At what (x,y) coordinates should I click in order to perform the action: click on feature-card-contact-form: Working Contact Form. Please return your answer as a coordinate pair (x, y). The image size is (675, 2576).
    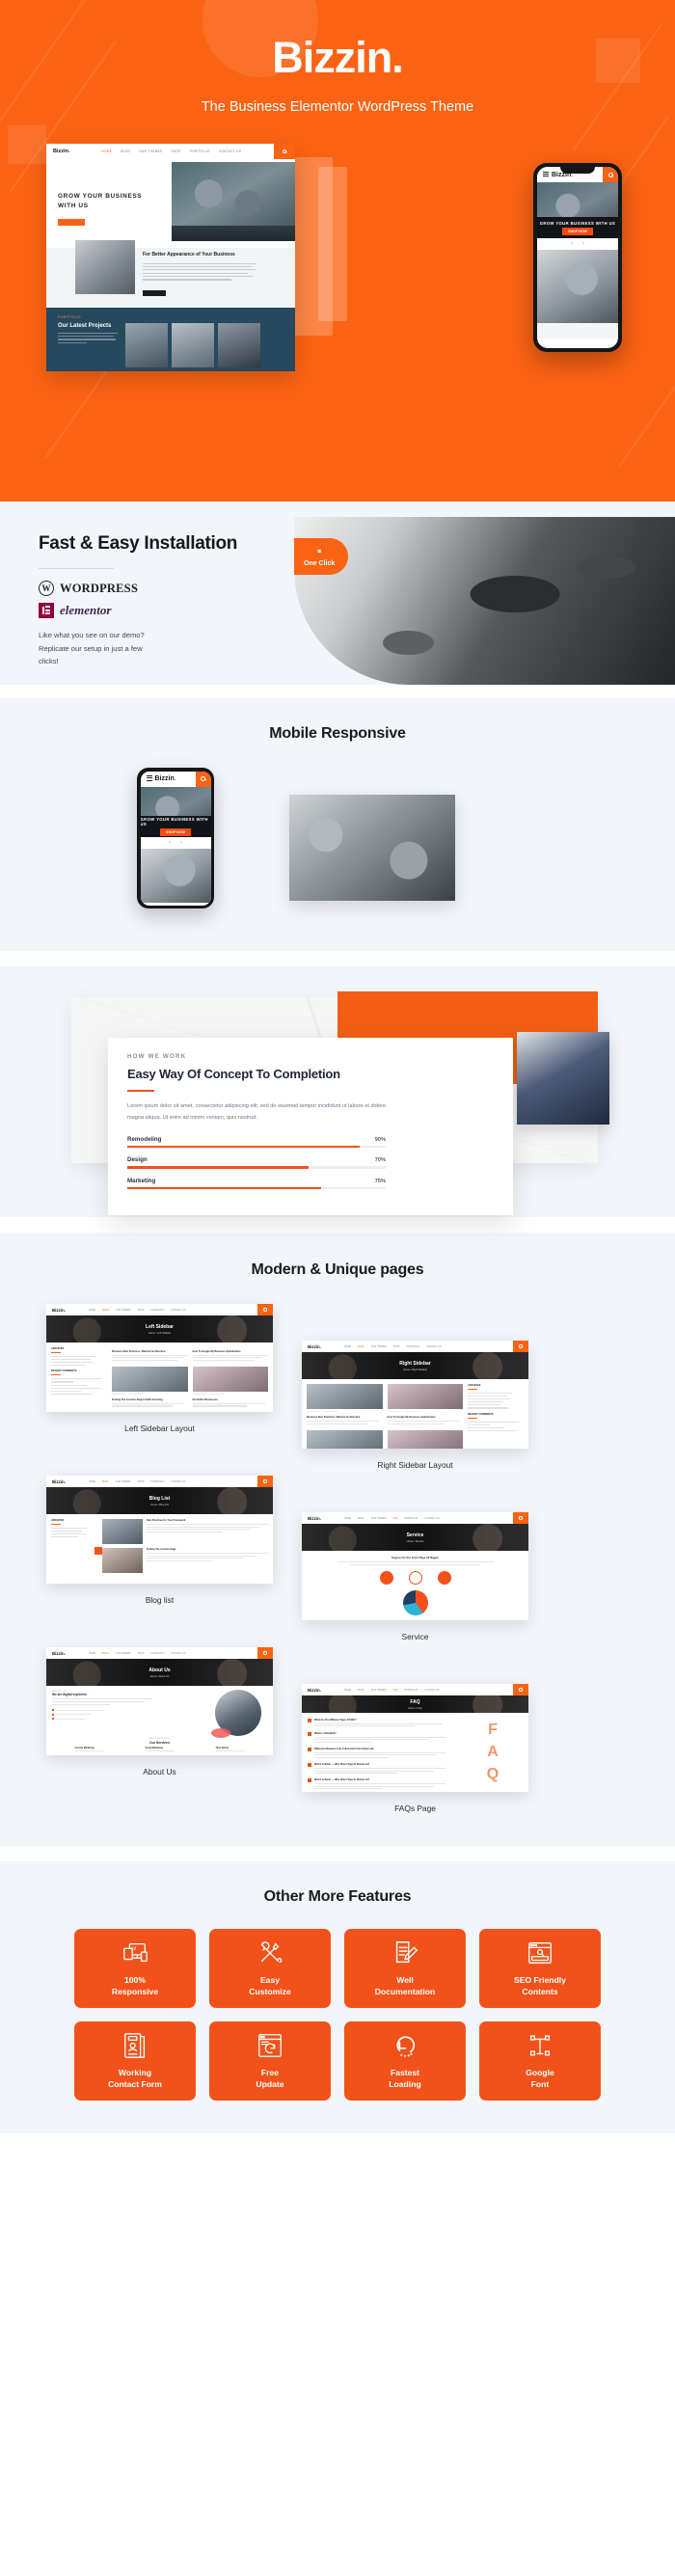
    Looking at the image, I should click on (135, 2061).